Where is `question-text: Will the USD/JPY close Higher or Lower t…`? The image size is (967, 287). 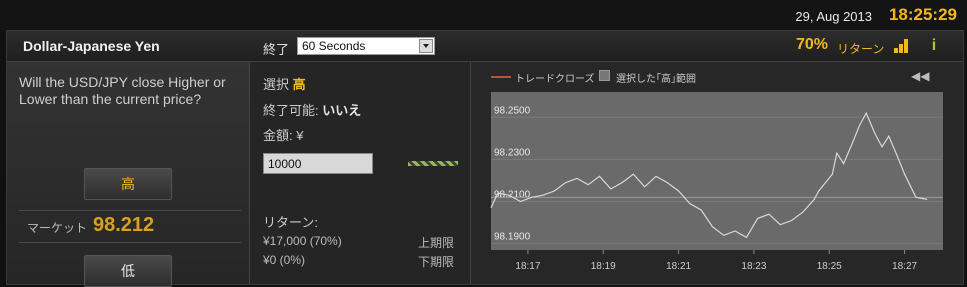 question-text: Will the USD/JPY close Higher or Lower t… is located at coordinates (122, 90).